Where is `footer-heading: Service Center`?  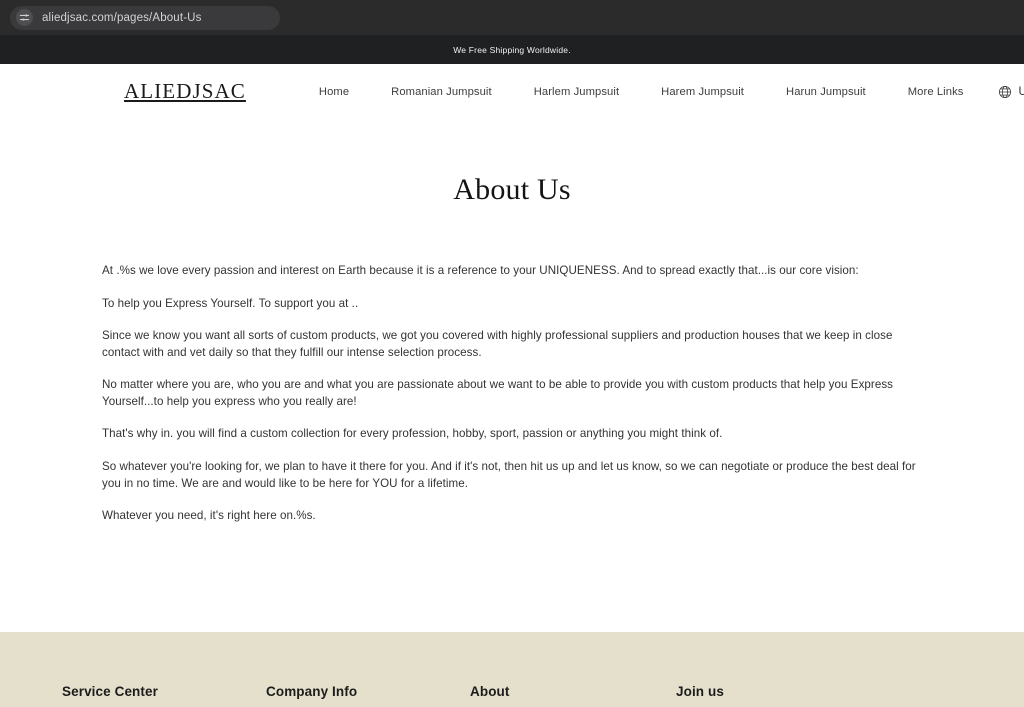 footer-heading: Service Center is located at coordinates (110, 691).